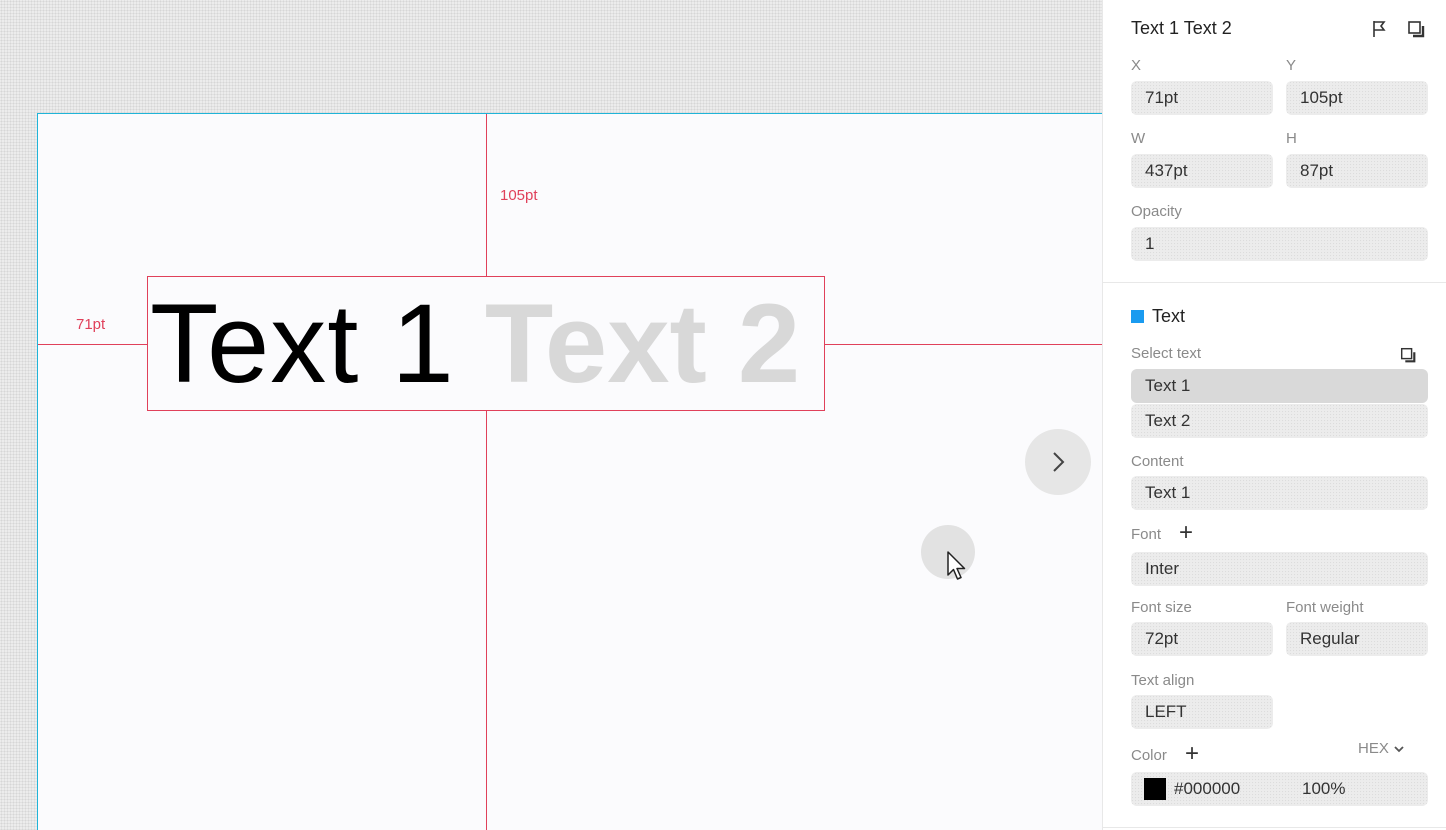 The width and height of the screenshot is (1446, 830). What do you see at coordinates (1291, 138) in the screenshot?
I see `h-label: H` at bounding box center [1291, 138].